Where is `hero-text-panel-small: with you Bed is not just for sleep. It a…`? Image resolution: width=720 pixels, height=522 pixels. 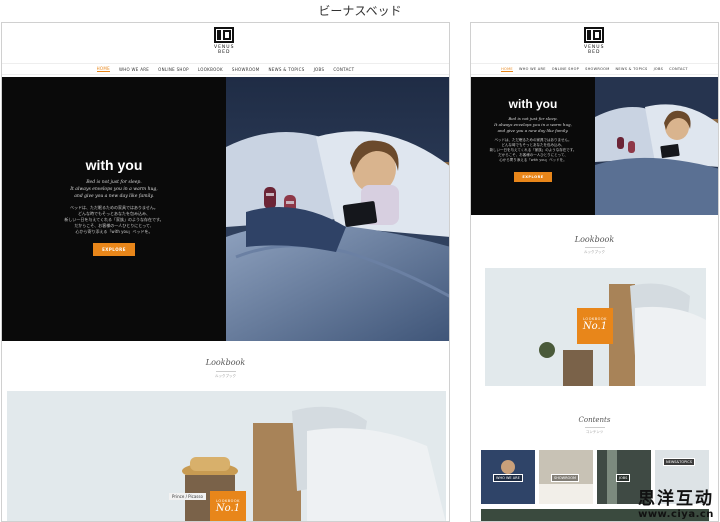
hero-text-panel-small: with you Bed is not just for sleep. It a… is located at coordinates (533, 146).